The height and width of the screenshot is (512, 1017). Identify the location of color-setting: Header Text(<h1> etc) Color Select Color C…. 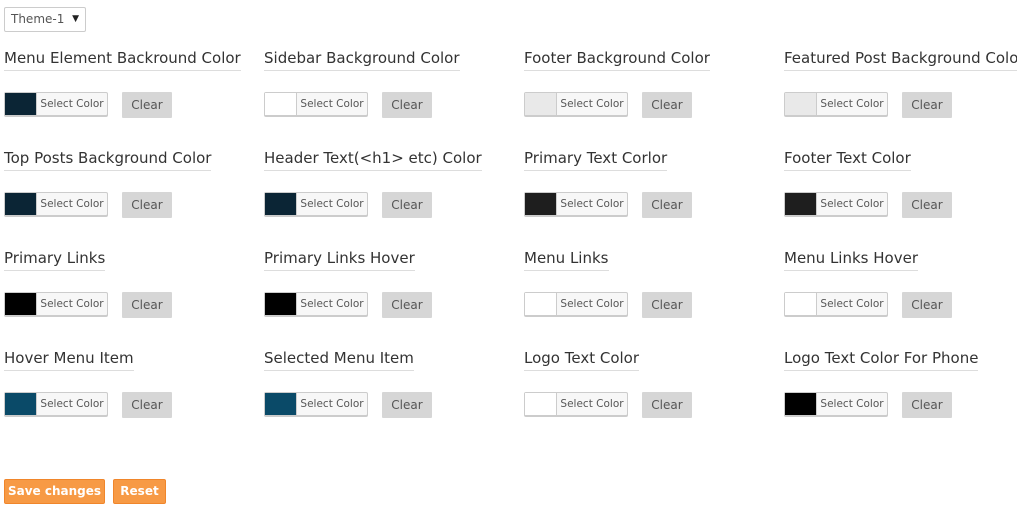
(389, 188).